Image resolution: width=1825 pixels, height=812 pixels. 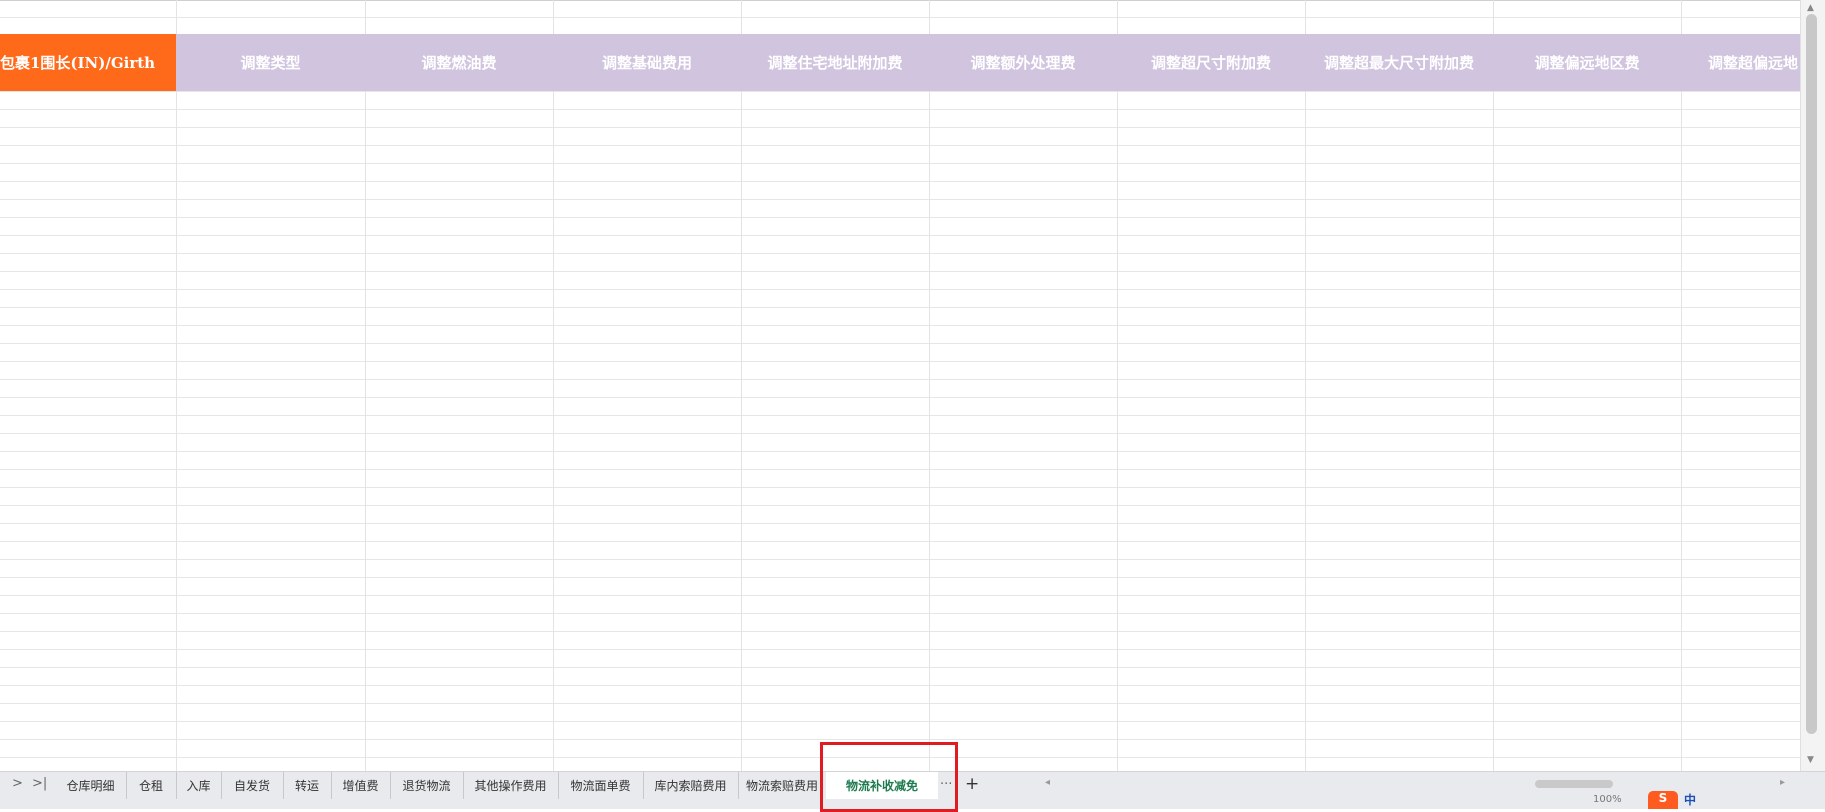 What do you see at coordinates (782, 785) in the screenshot?
I see `sheet-tab-logistics-claims: 物流索赔费用` at bounding box center [782, 785].